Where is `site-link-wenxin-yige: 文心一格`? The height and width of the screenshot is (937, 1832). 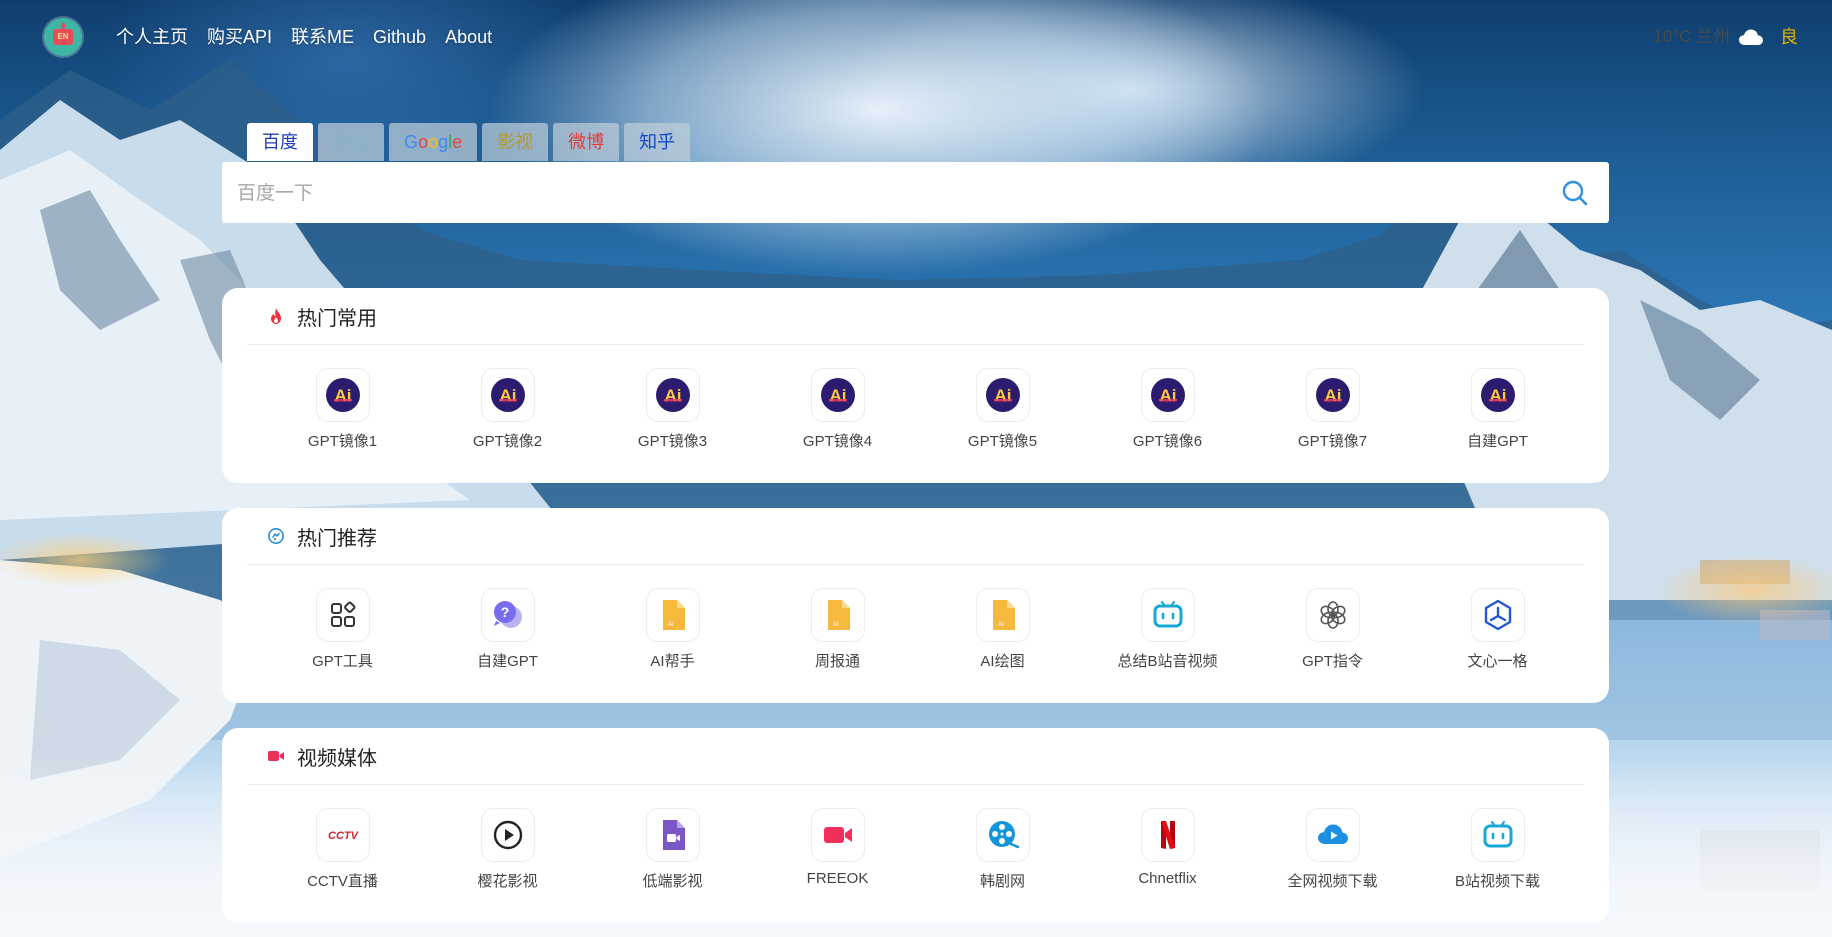 site-link-wenxin-yige: 文心一格 is located at coordinates (1497, 629).